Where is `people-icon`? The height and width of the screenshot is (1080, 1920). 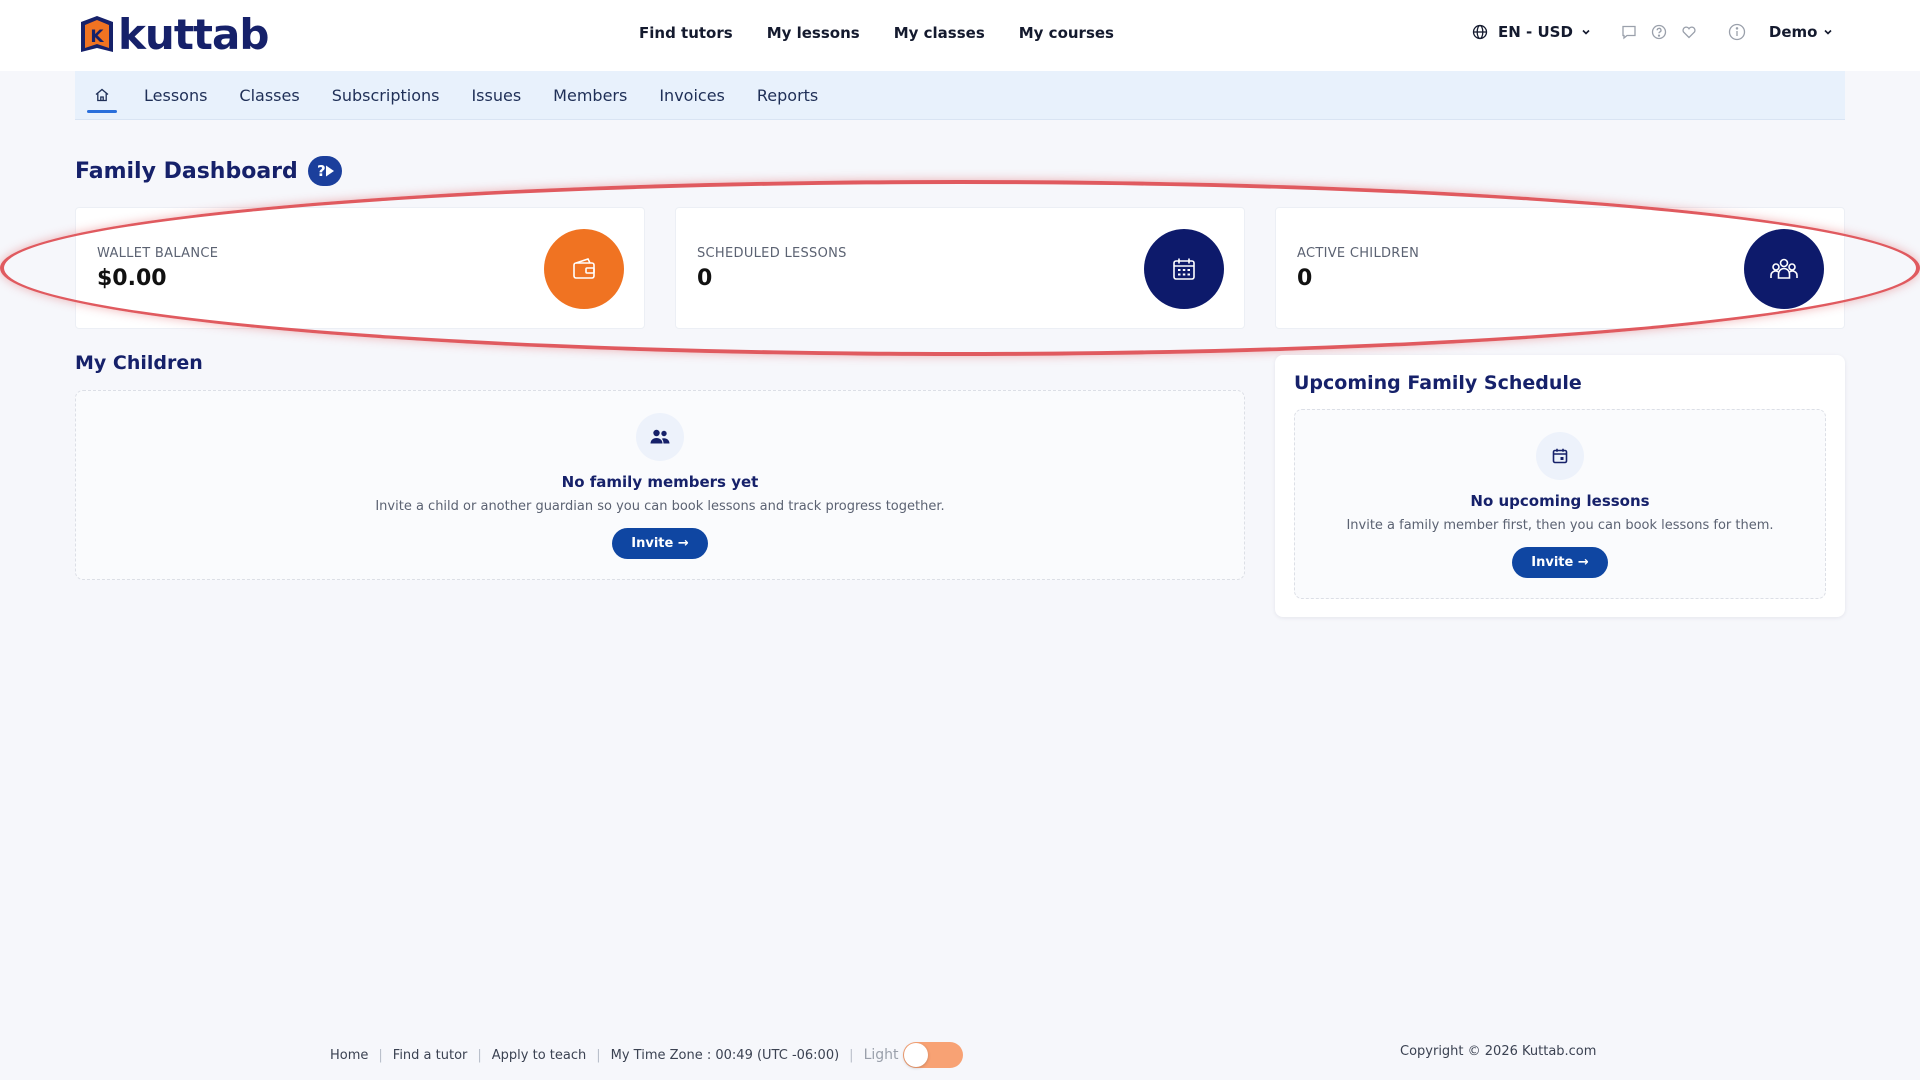 people-icon is located at coordinates (660, 437).